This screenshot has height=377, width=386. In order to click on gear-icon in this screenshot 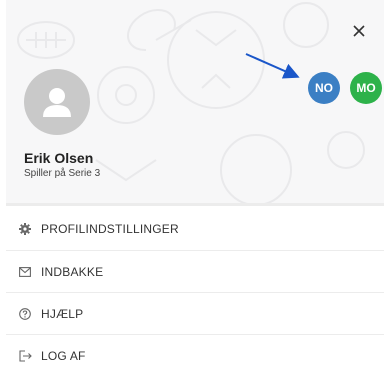, I will do `click(25, 229)`.